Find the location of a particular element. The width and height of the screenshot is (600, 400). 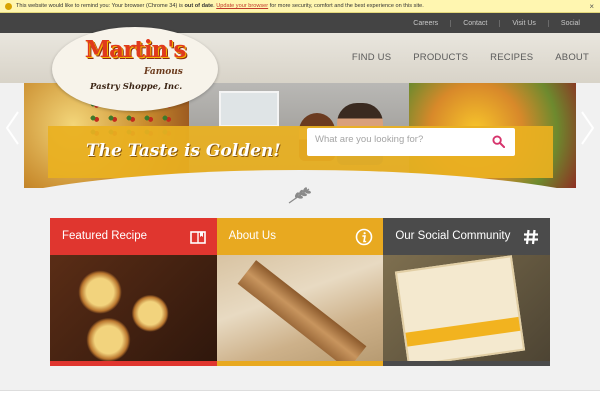

logo-shoppe: Pastry Shoppe, Inc. is located at coordinates (136, 87).